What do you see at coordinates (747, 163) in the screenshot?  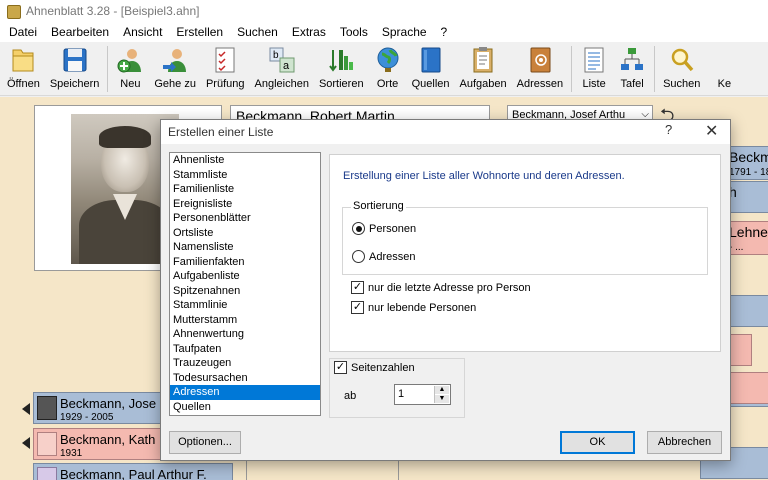 I see `person-card-ancestor: Beckm 1791 - 18` at bounding box center [747, 163].